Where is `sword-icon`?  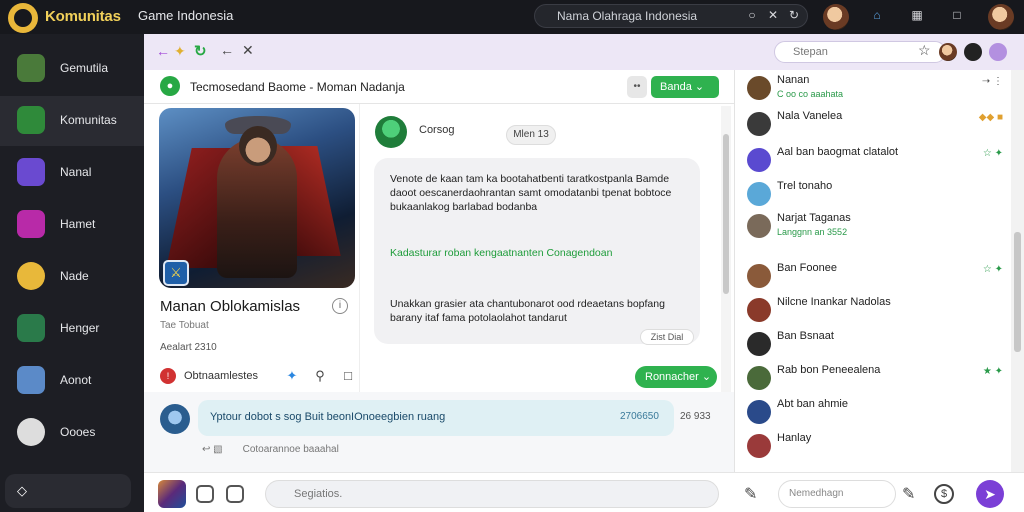 sword-icon is located at coordinates (31, 120).